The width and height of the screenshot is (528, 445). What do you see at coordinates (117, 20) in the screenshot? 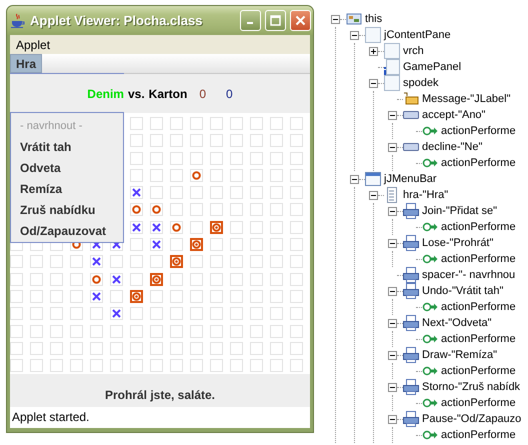
I see `window-title: Applet Viewer: Plocha.class` at bounding box center [117, 20].